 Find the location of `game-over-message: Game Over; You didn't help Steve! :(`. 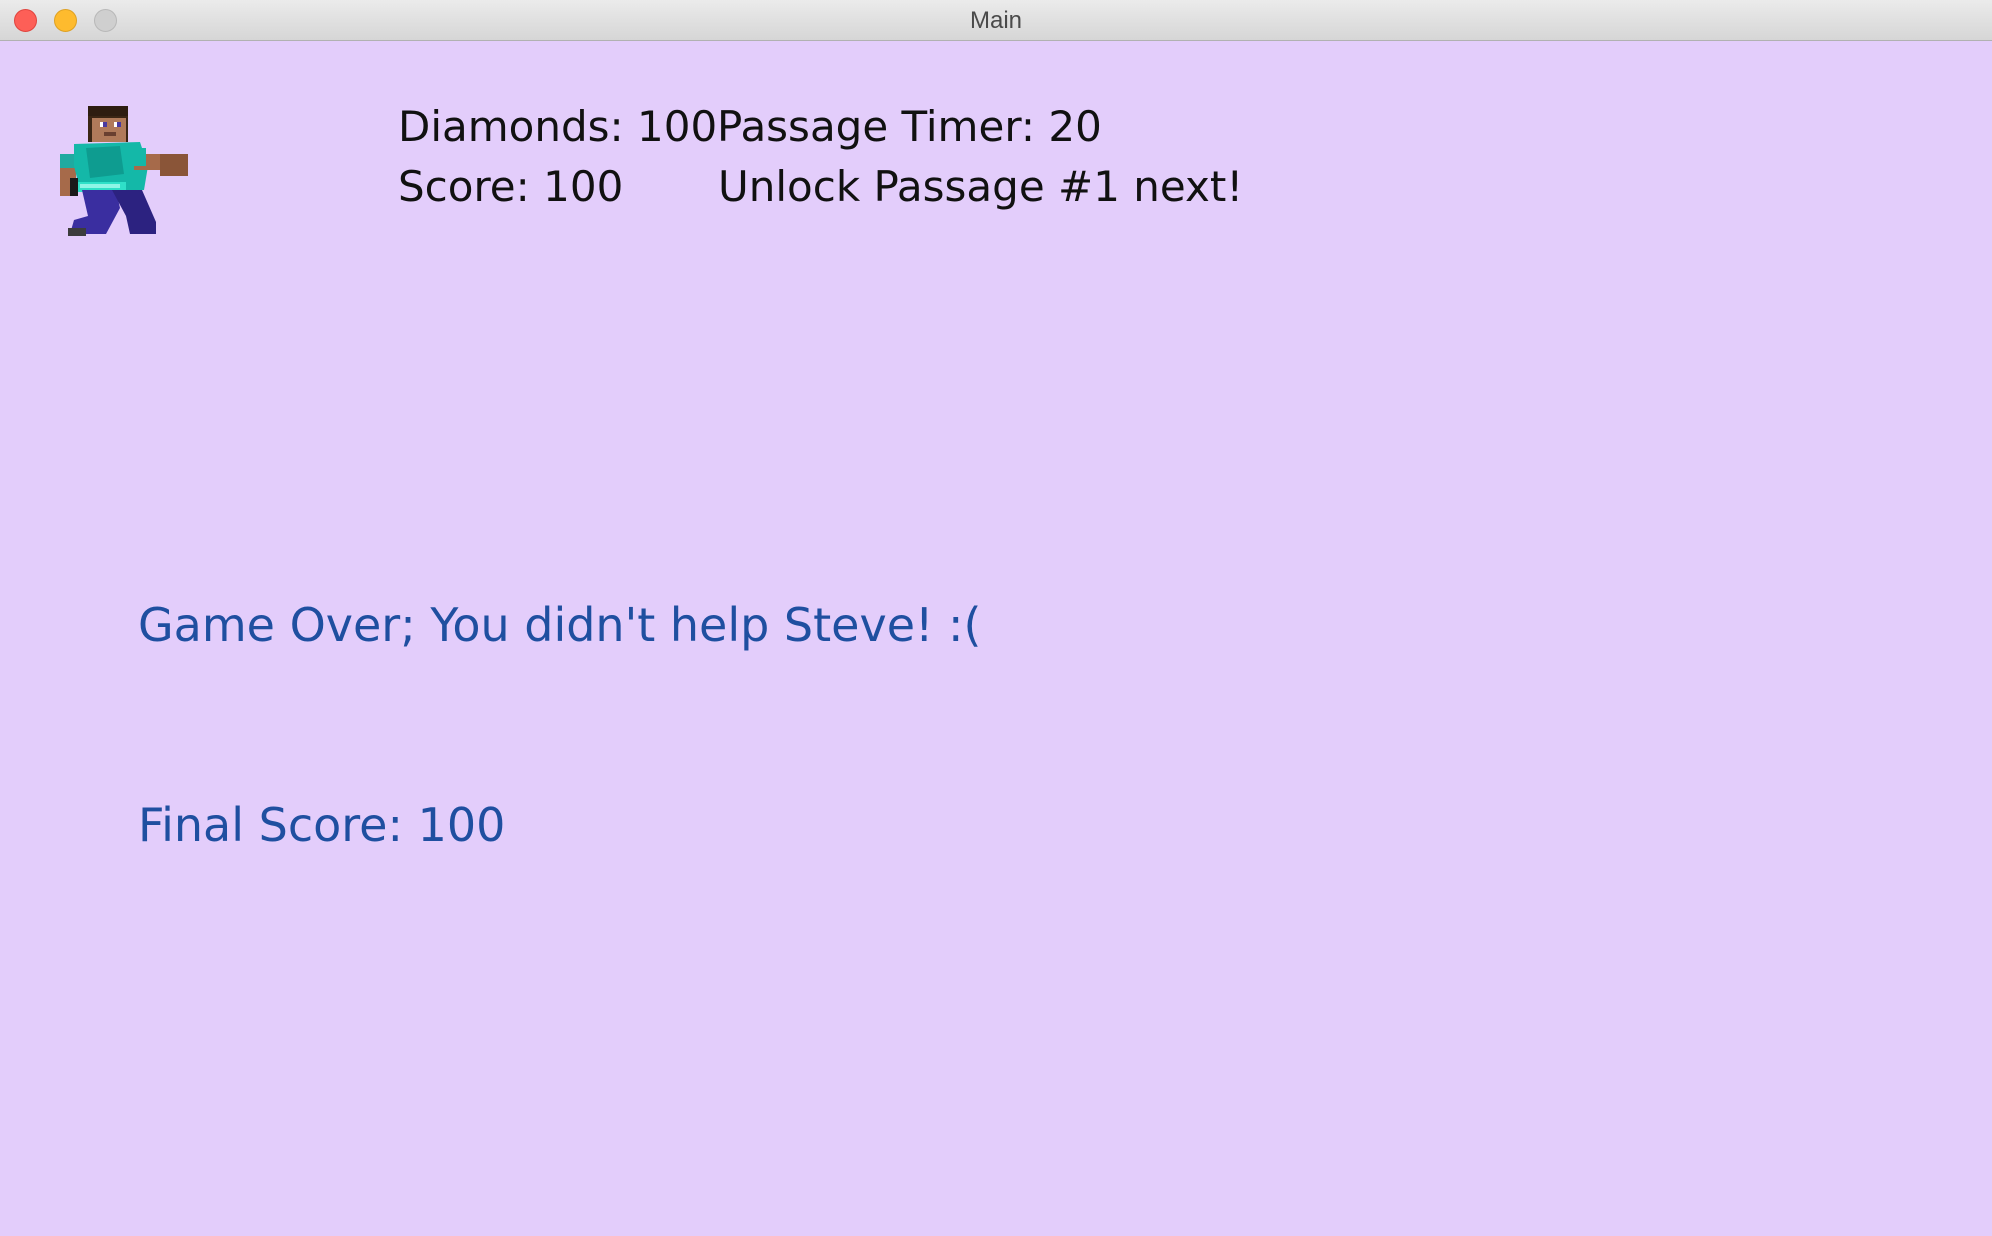

game-over-message: Game Over; You didn't help Steve! :( is located at coordinates (560, 625).